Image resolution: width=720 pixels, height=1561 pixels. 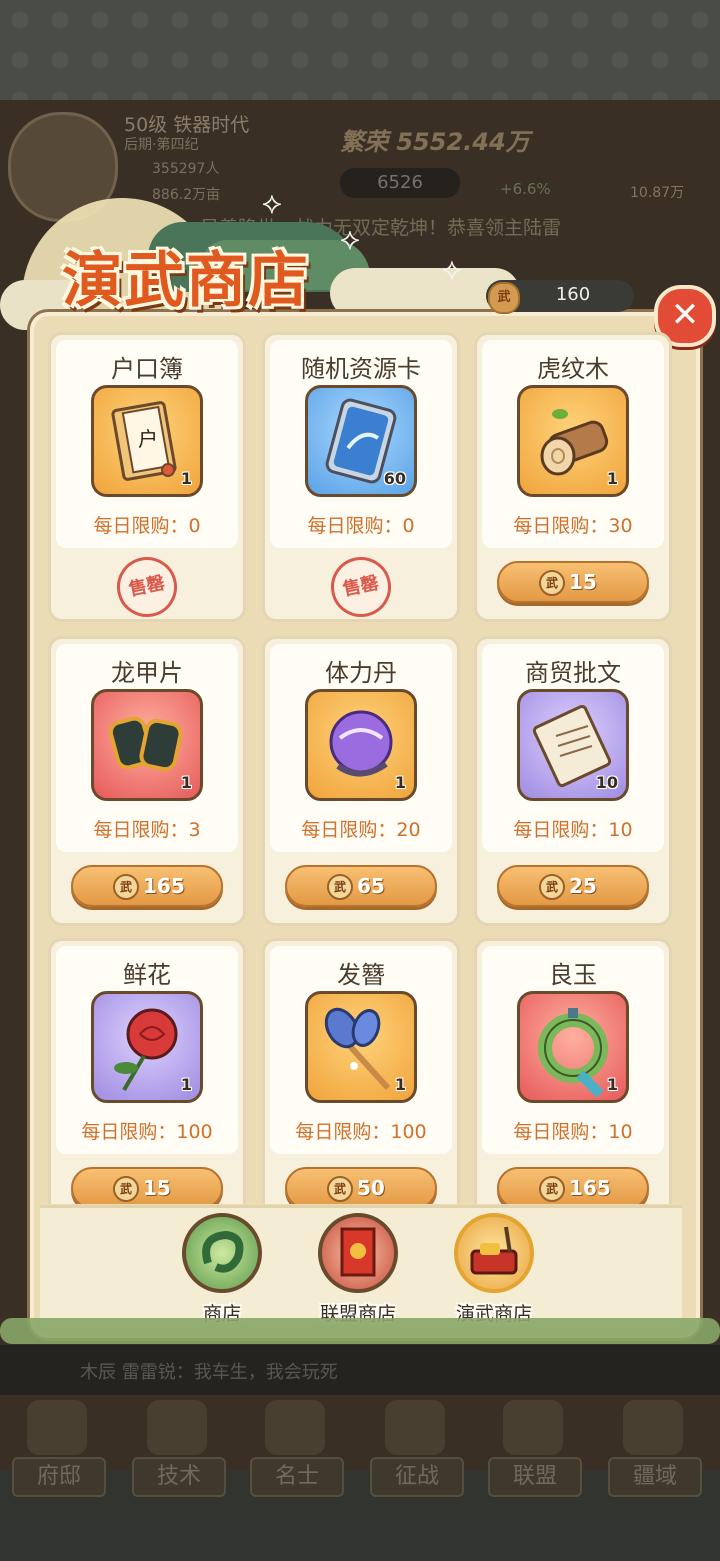 I want to click on shop-item-card: 虎纹木 1 每日限购：30 武 15, so click(x=573, y=477).